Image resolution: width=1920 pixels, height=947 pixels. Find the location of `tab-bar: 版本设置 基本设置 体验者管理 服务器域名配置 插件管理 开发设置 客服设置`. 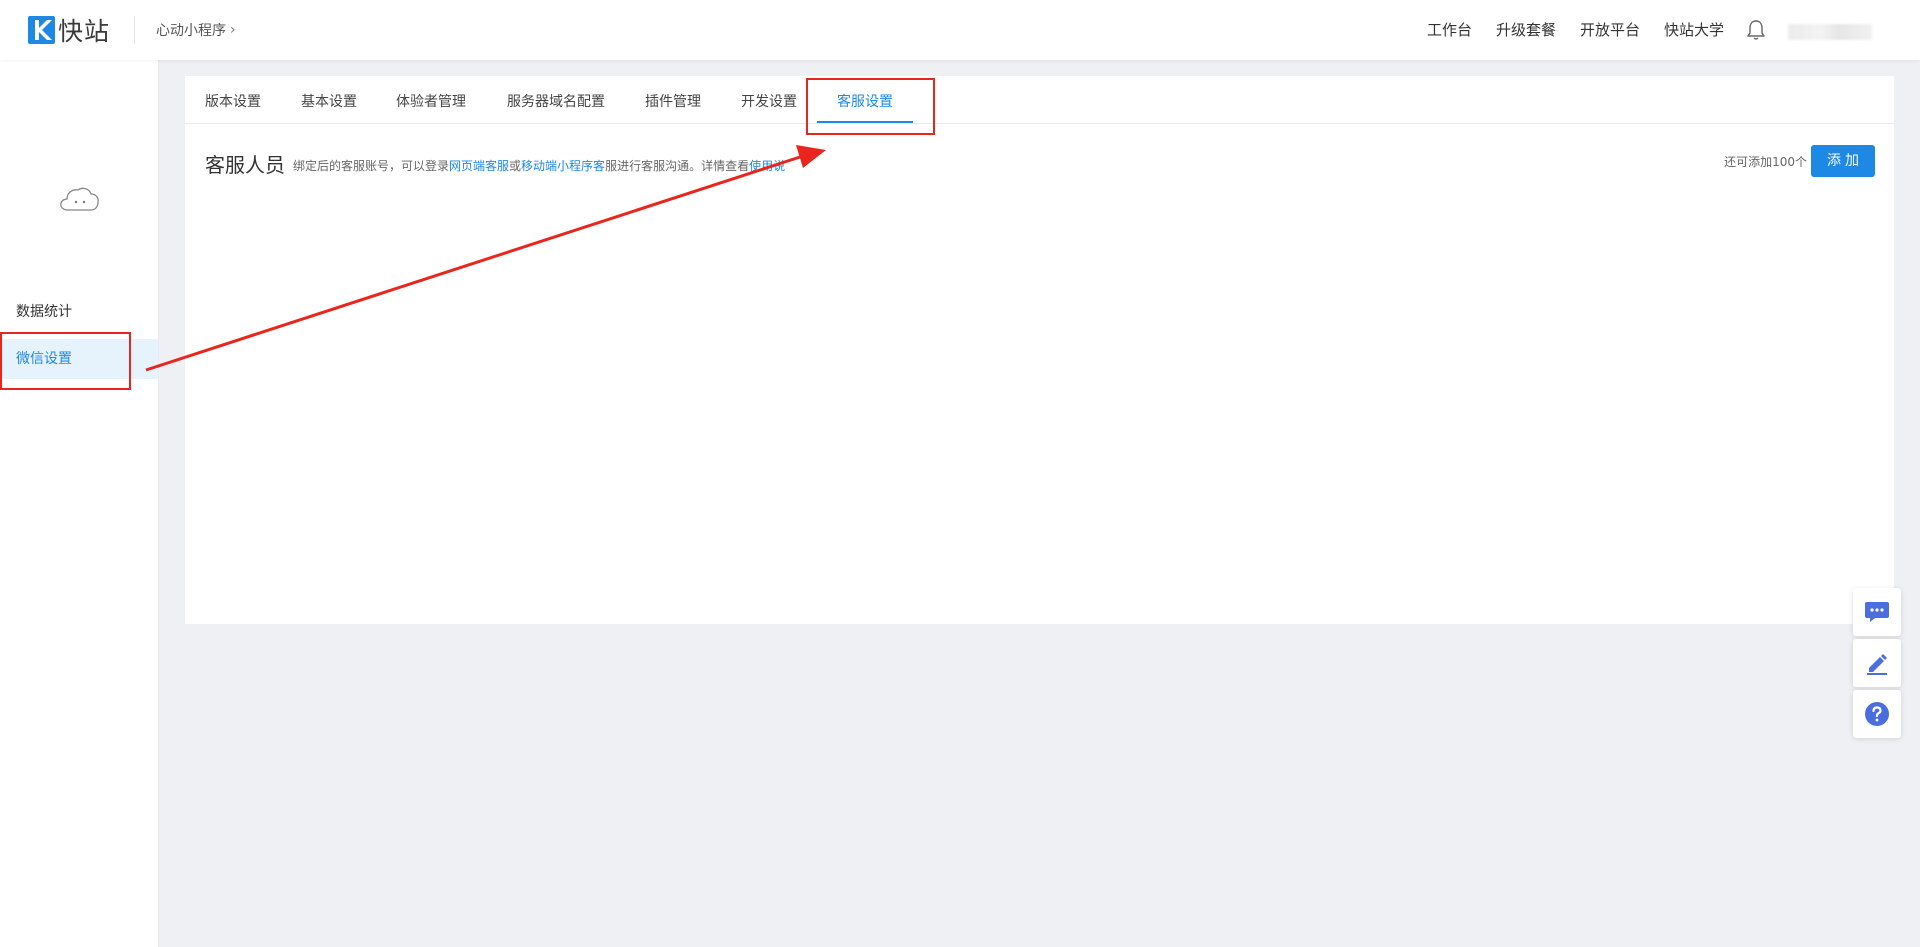

tab-bar: 版本设置 基本设置 体验者管理 服务器域名配置 插件管理 开发设置 客服设置 is located at coordinates (1039, 100).